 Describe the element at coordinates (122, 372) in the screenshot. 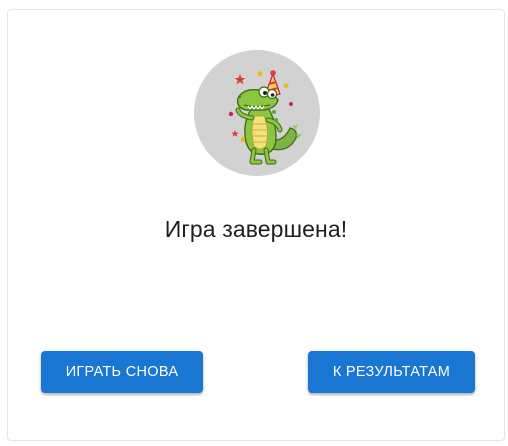

I see `play-again-button: ИГРАТЬ СНОВА` at that location.